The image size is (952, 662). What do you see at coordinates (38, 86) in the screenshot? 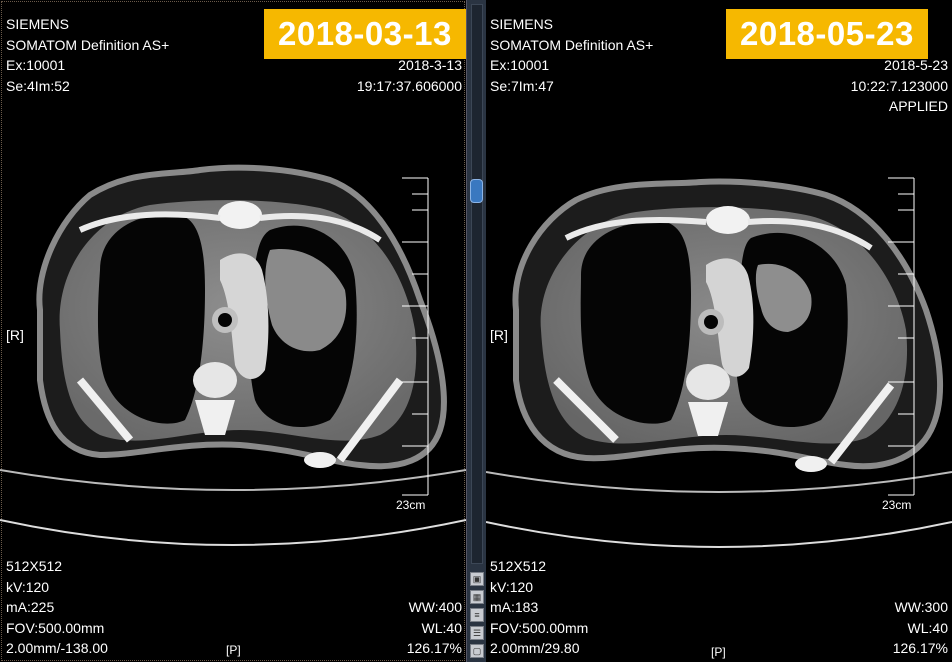
I see `series-image-label: Se:4Im:52` at bounding box center [38, 86].